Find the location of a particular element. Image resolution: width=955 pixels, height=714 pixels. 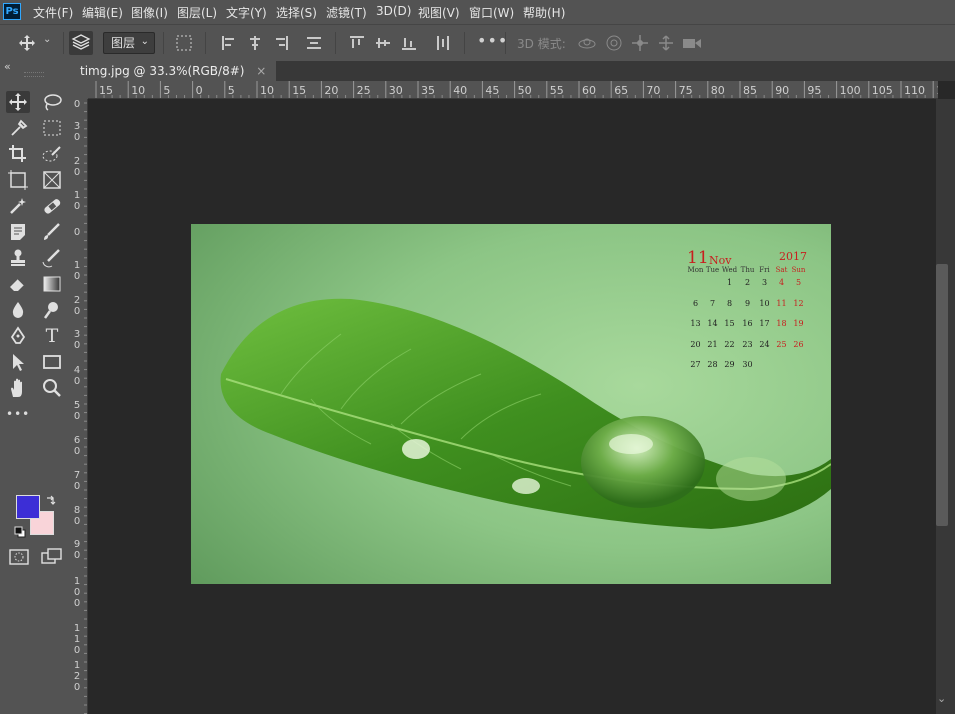

more-icon: ••• is located at coordinates (18, 414).